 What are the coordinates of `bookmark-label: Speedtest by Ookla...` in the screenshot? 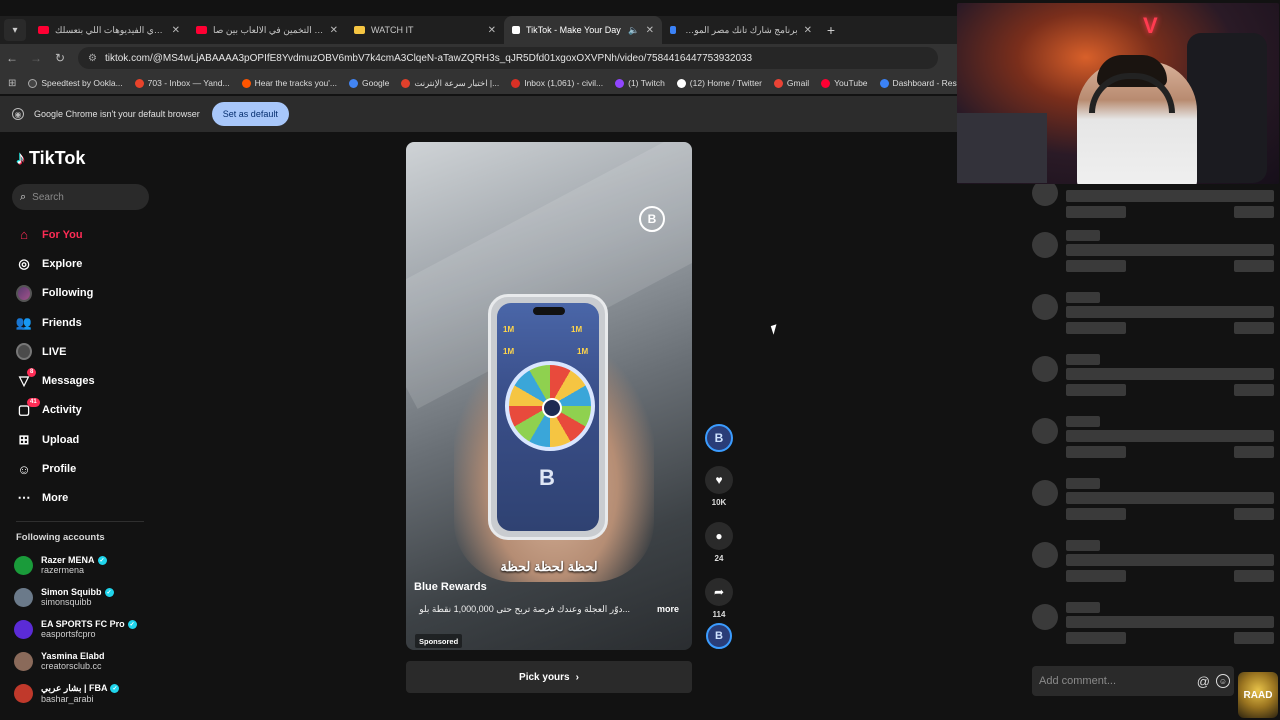 It's located at (82, 83).